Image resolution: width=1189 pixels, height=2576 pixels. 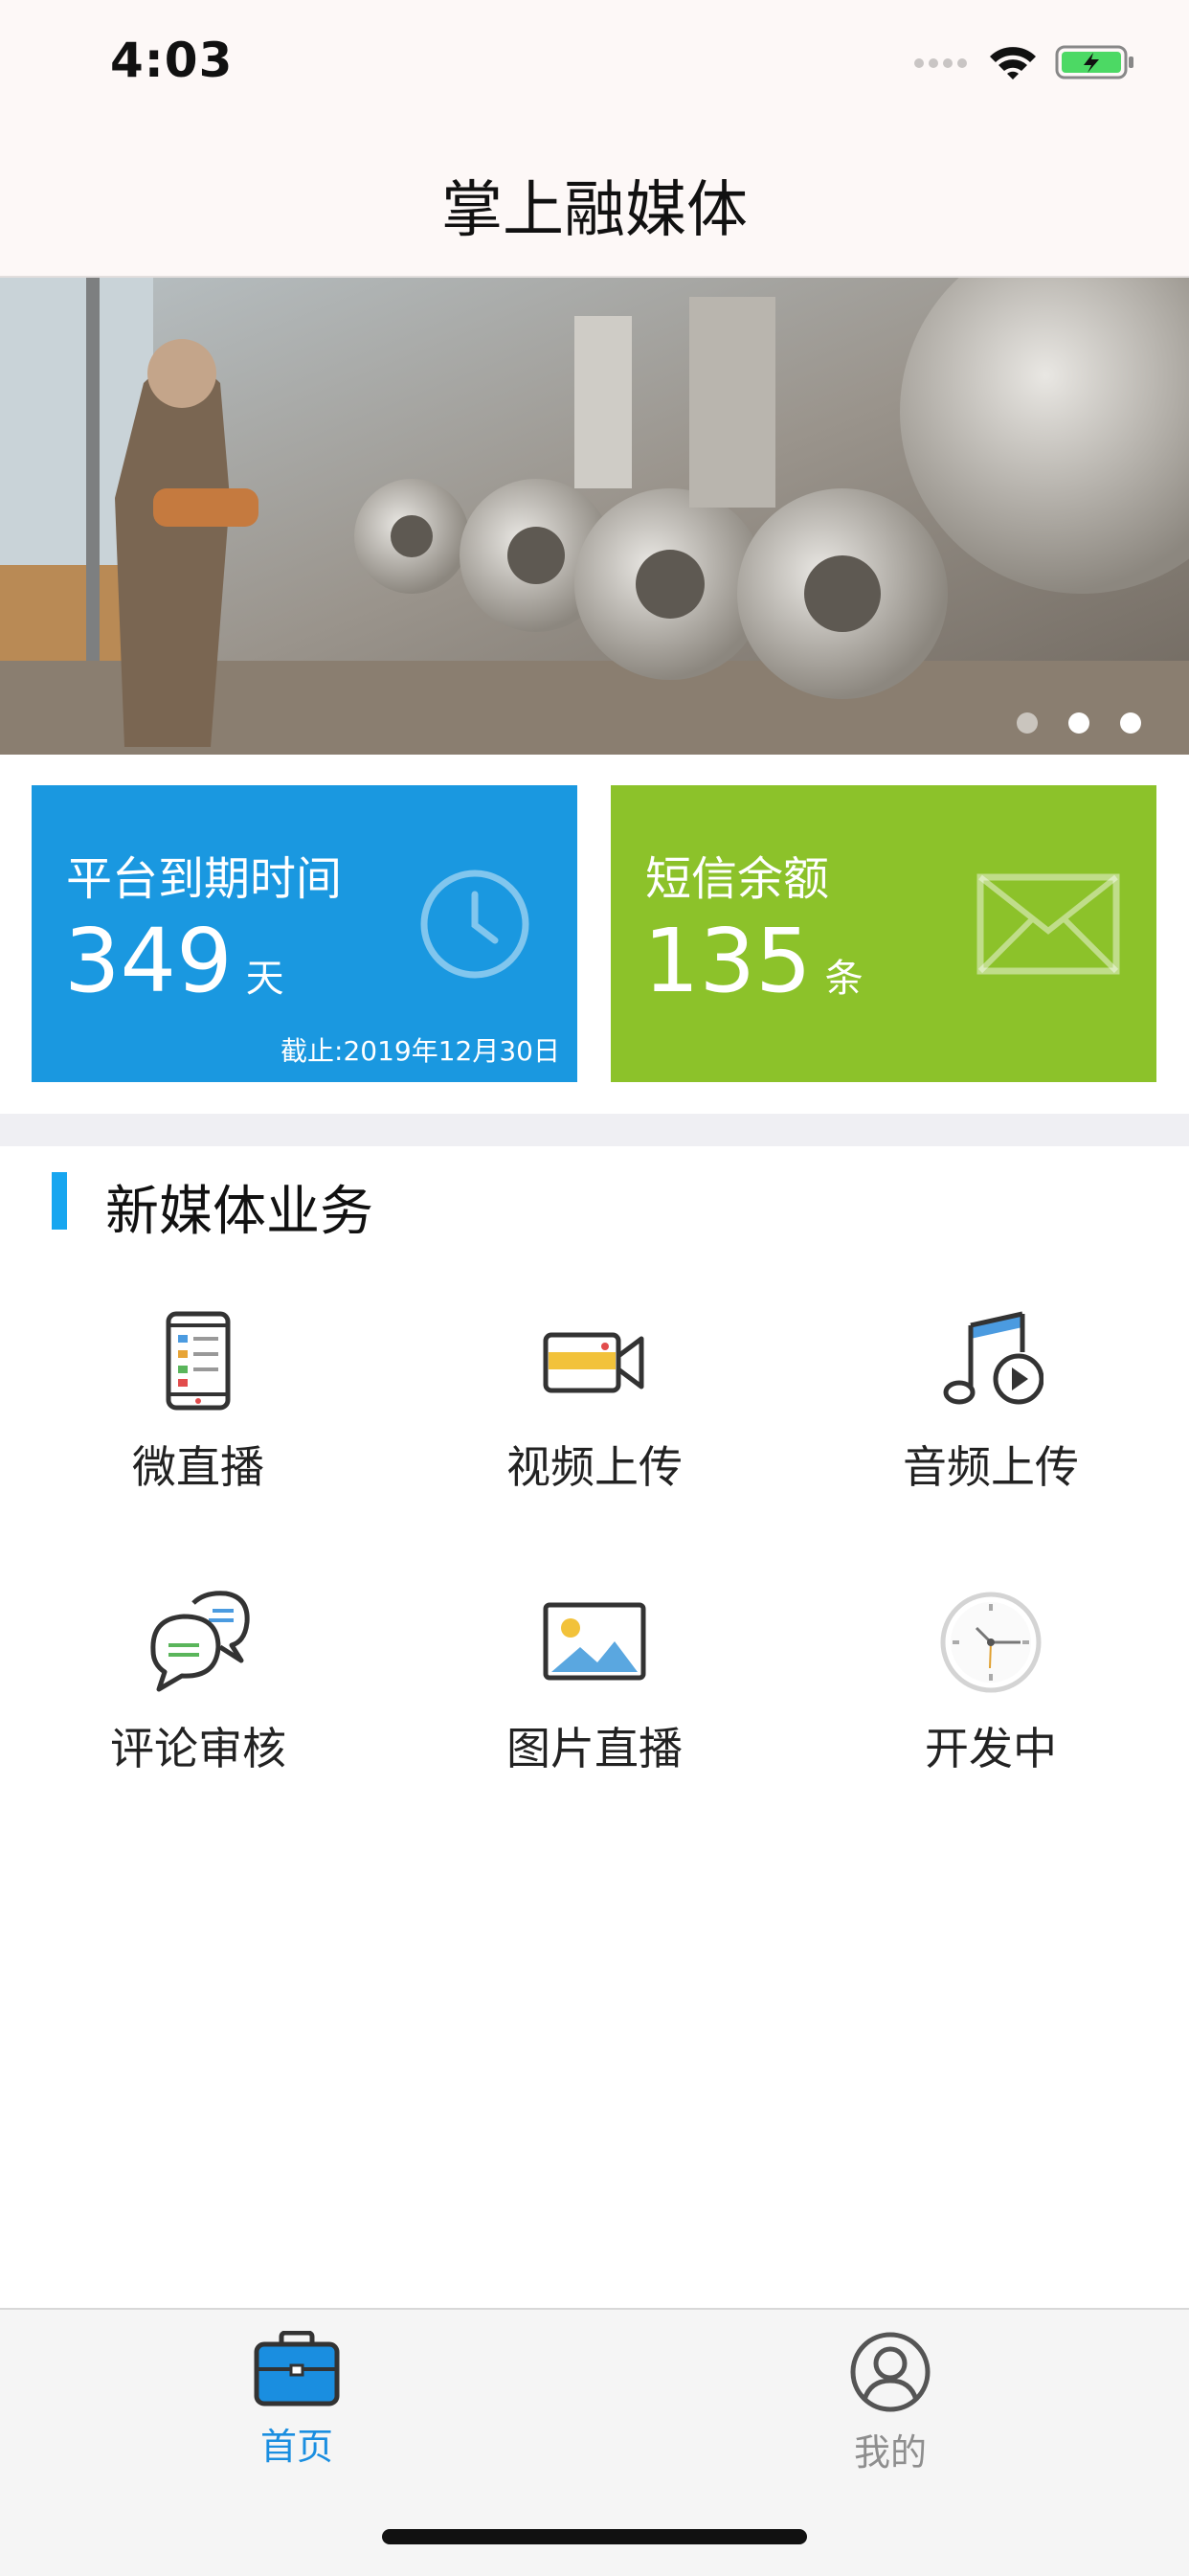 What do you see at coordinates (991, 1748) in the screenshot?
I see `service-label: 开发中` at bounding box center [991, 1748].